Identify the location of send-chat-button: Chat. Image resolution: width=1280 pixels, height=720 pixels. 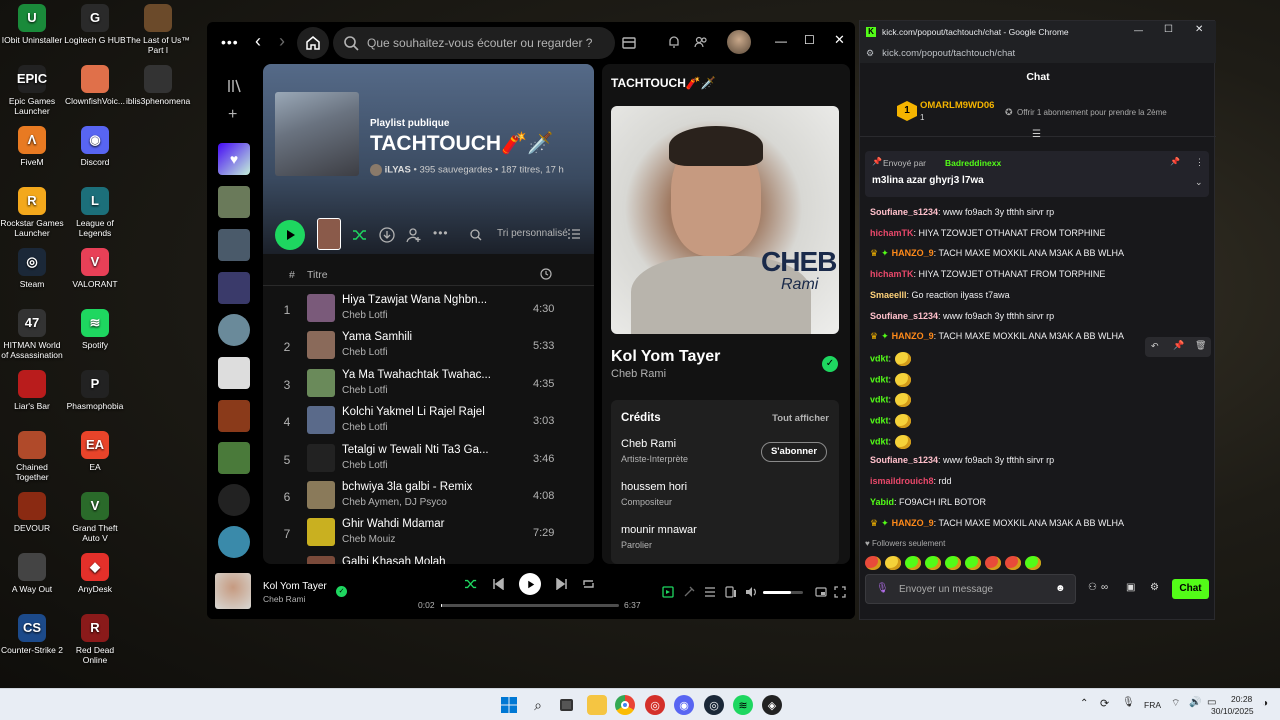
(1190, 589).